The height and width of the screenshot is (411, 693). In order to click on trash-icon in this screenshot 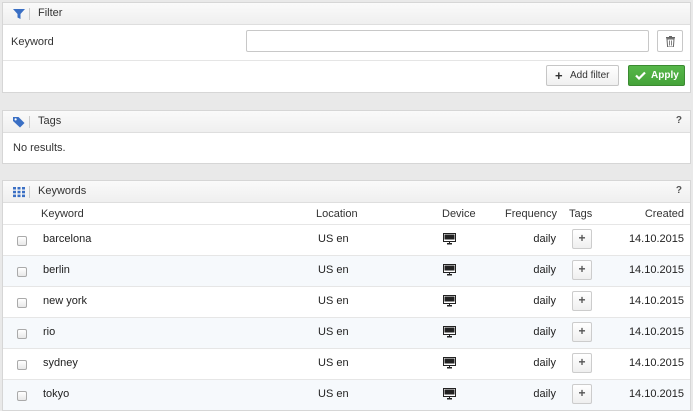, I will do `click(670, 41)`.